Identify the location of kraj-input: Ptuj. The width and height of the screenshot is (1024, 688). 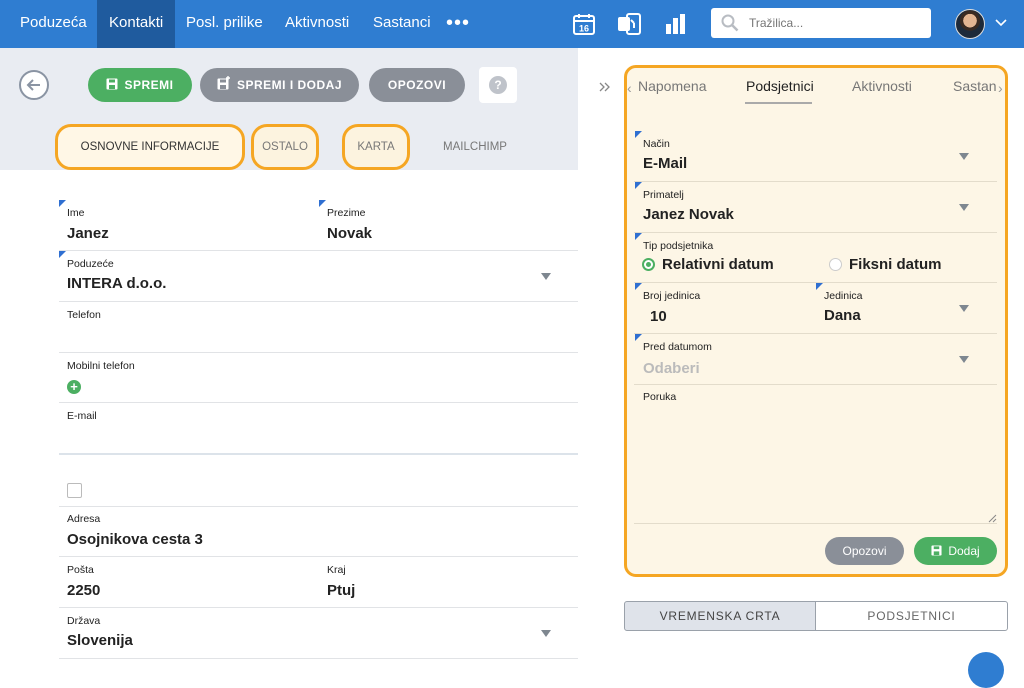
(341, 590).